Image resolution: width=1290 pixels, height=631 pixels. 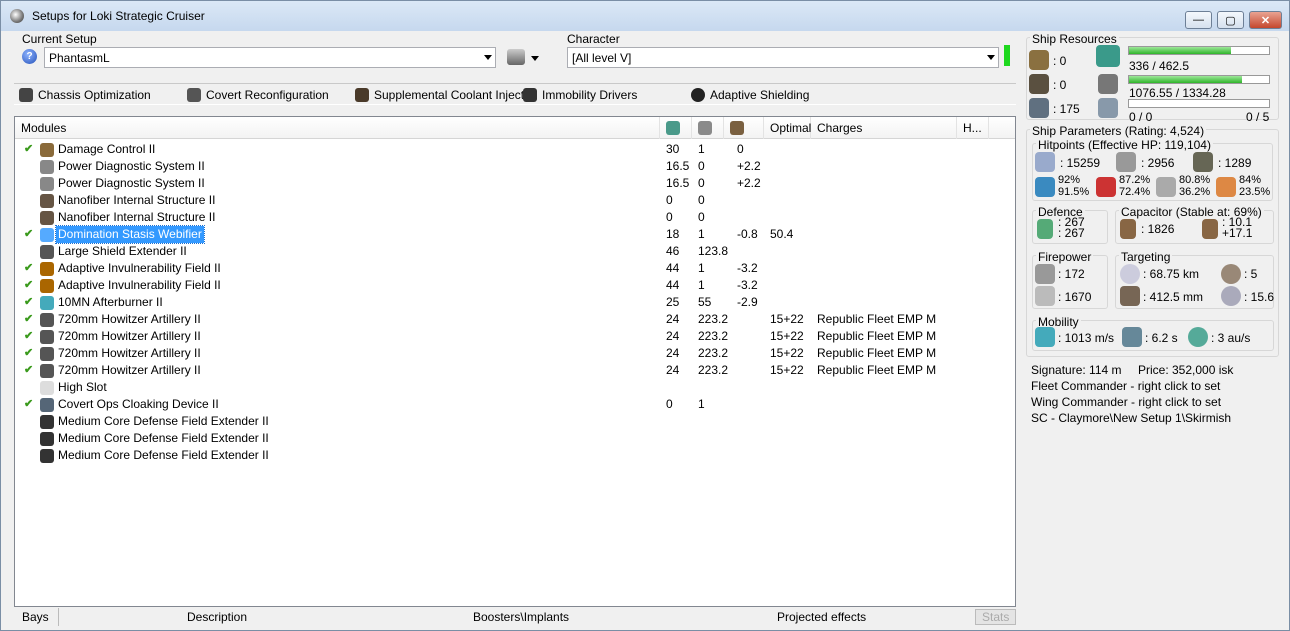 I want to click on subsystem-icon, so click(x=26, y=95).